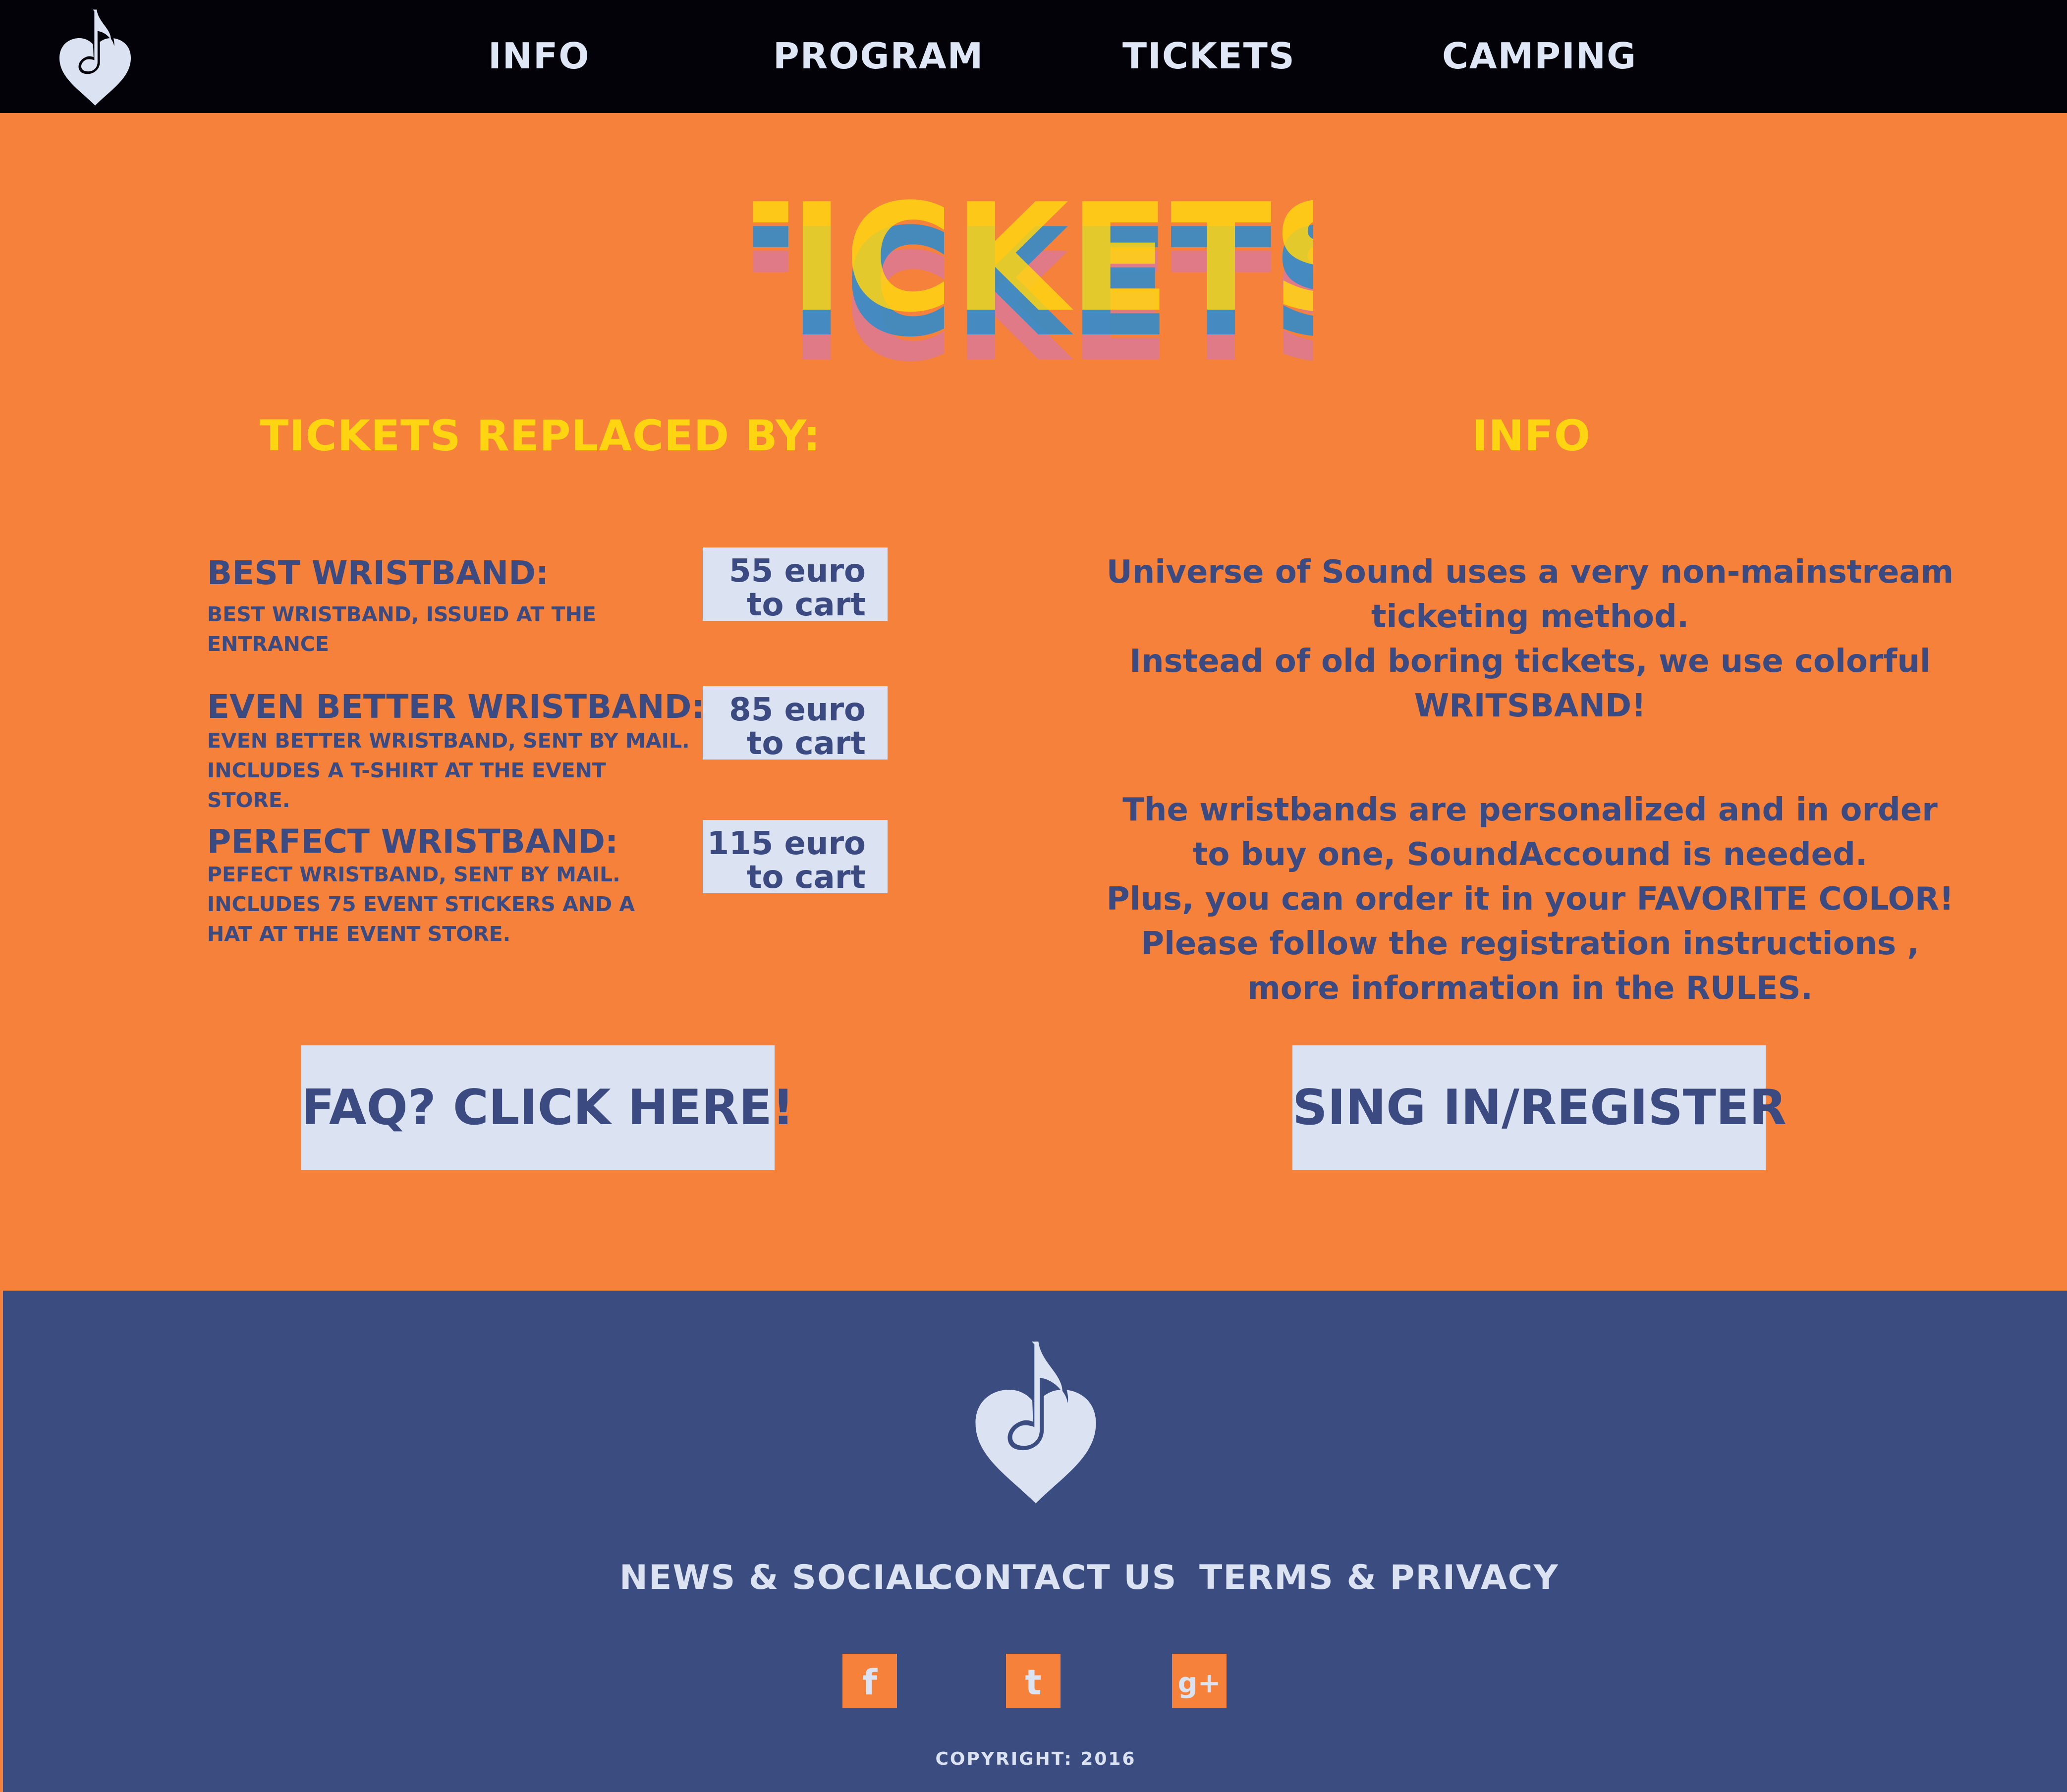 This screenshot has height=1792, width=2067. What do you see at coordinates (540, 436) in the screenshot?
I see `tickets-section-heading: TICKETS REPLACED BY:` at bounding box center [540, 436].